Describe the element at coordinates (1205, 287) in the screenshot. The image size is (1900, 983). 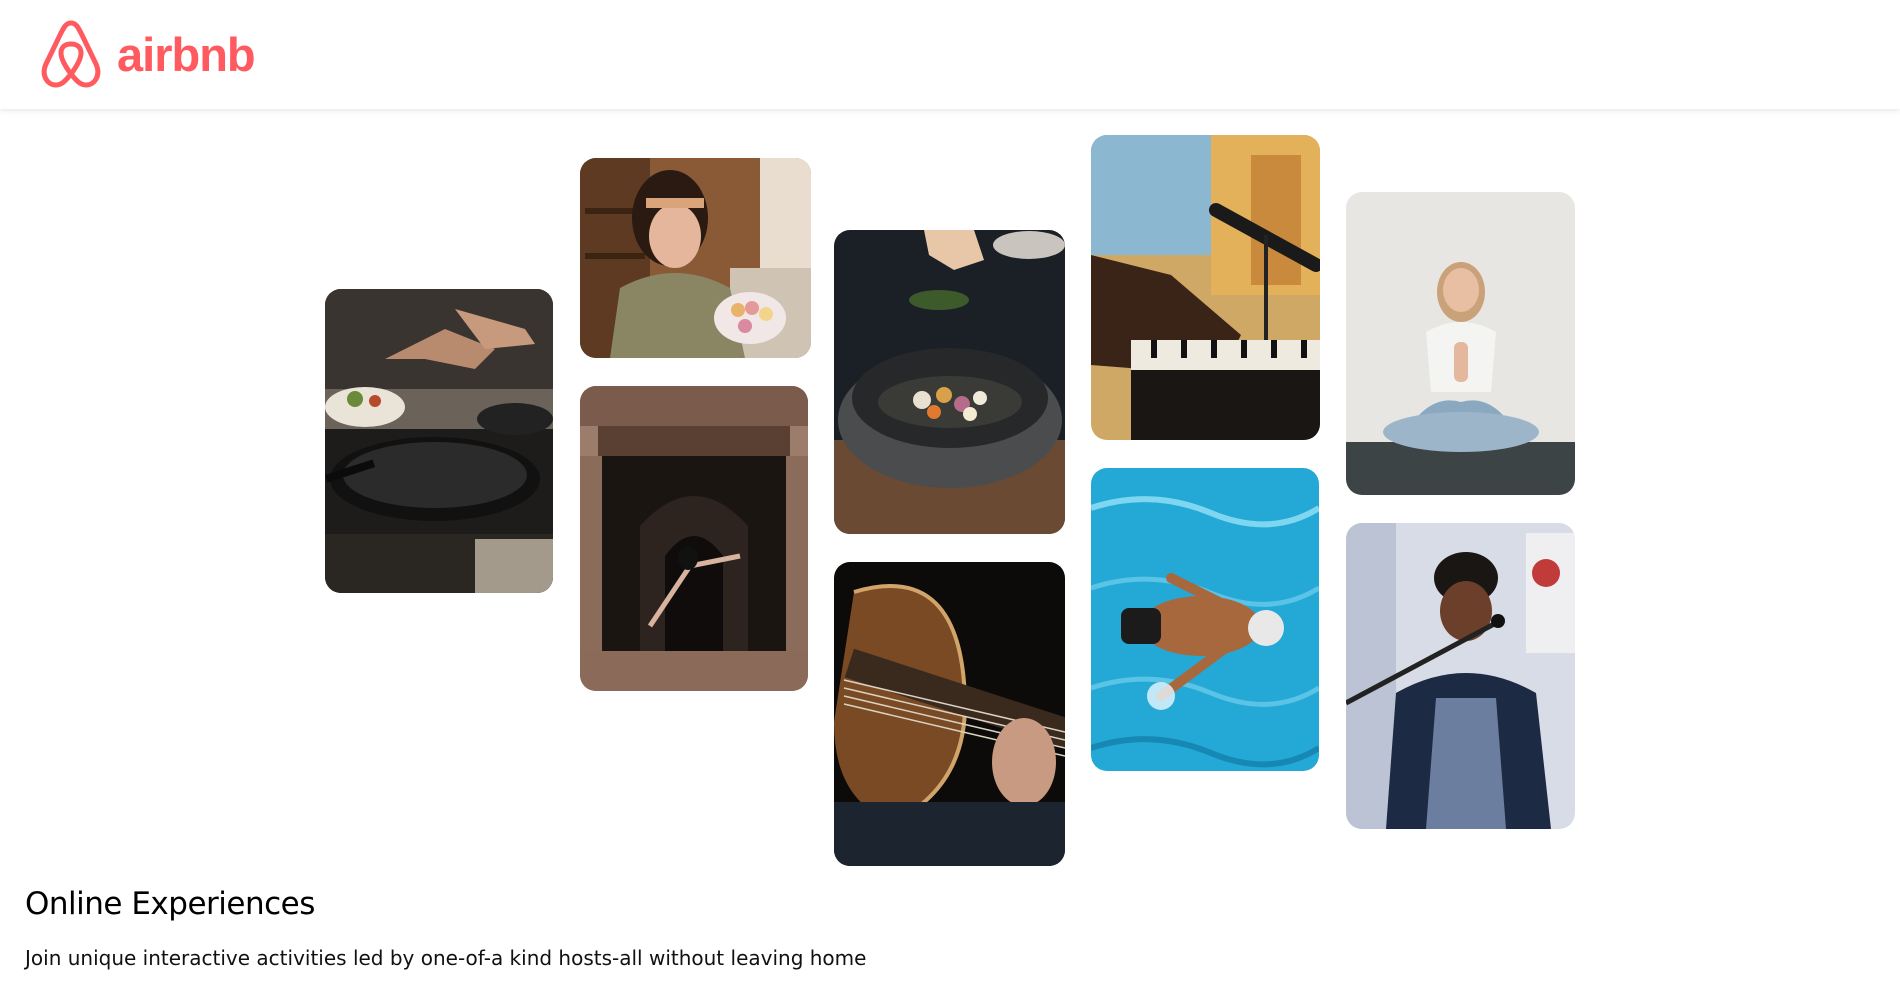
I see `piano-microphone-photo` at that location.